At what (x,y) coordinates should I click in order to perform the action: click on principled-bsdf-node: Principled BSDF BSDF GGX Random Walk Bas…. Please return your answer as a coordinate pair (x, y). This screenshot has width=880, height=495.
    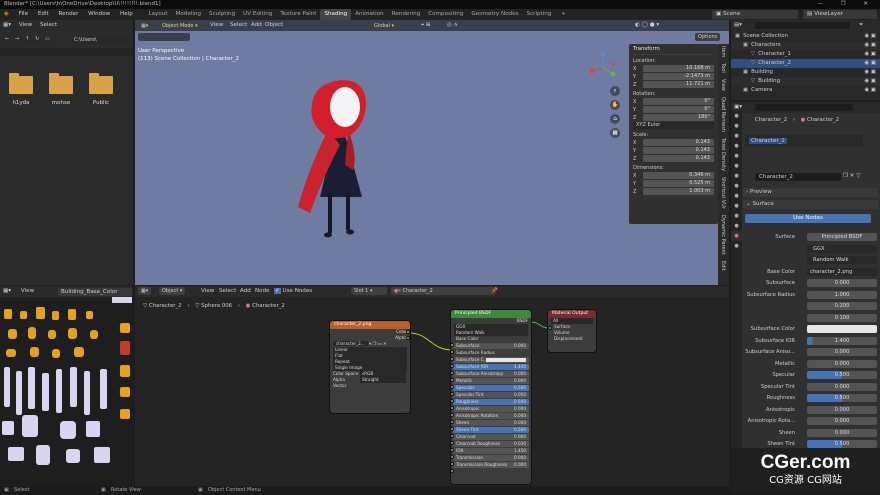
    Looking at the image, I should click on (491, 397).